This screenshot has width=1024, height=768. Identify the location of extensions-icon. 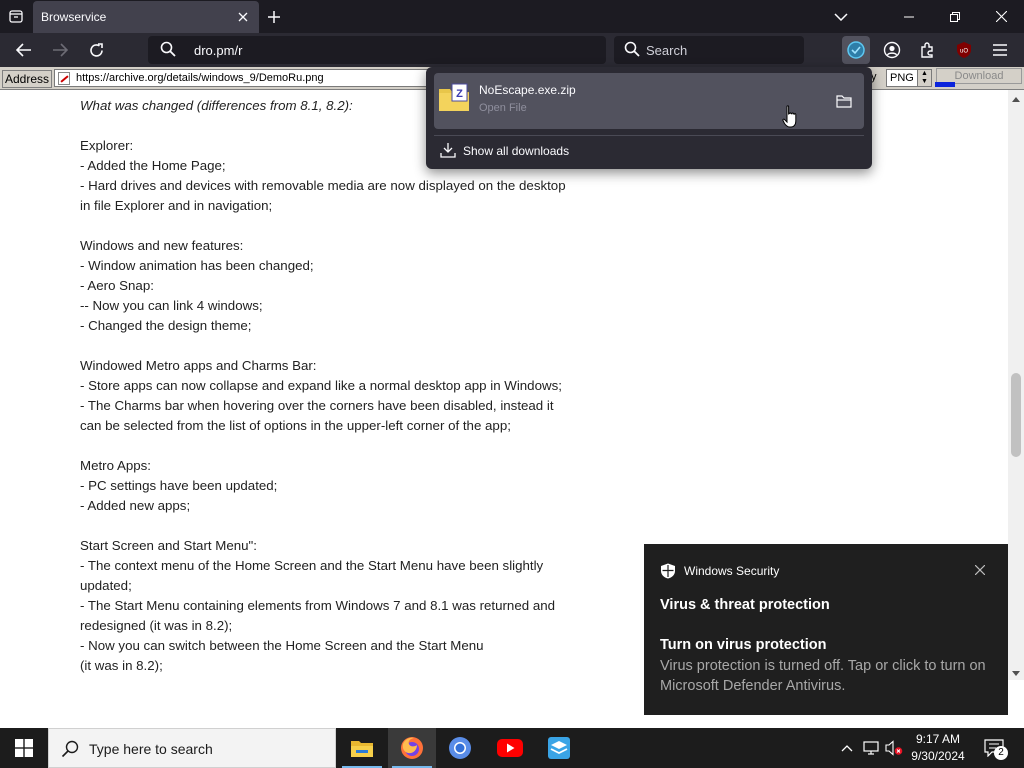
(928, 50).